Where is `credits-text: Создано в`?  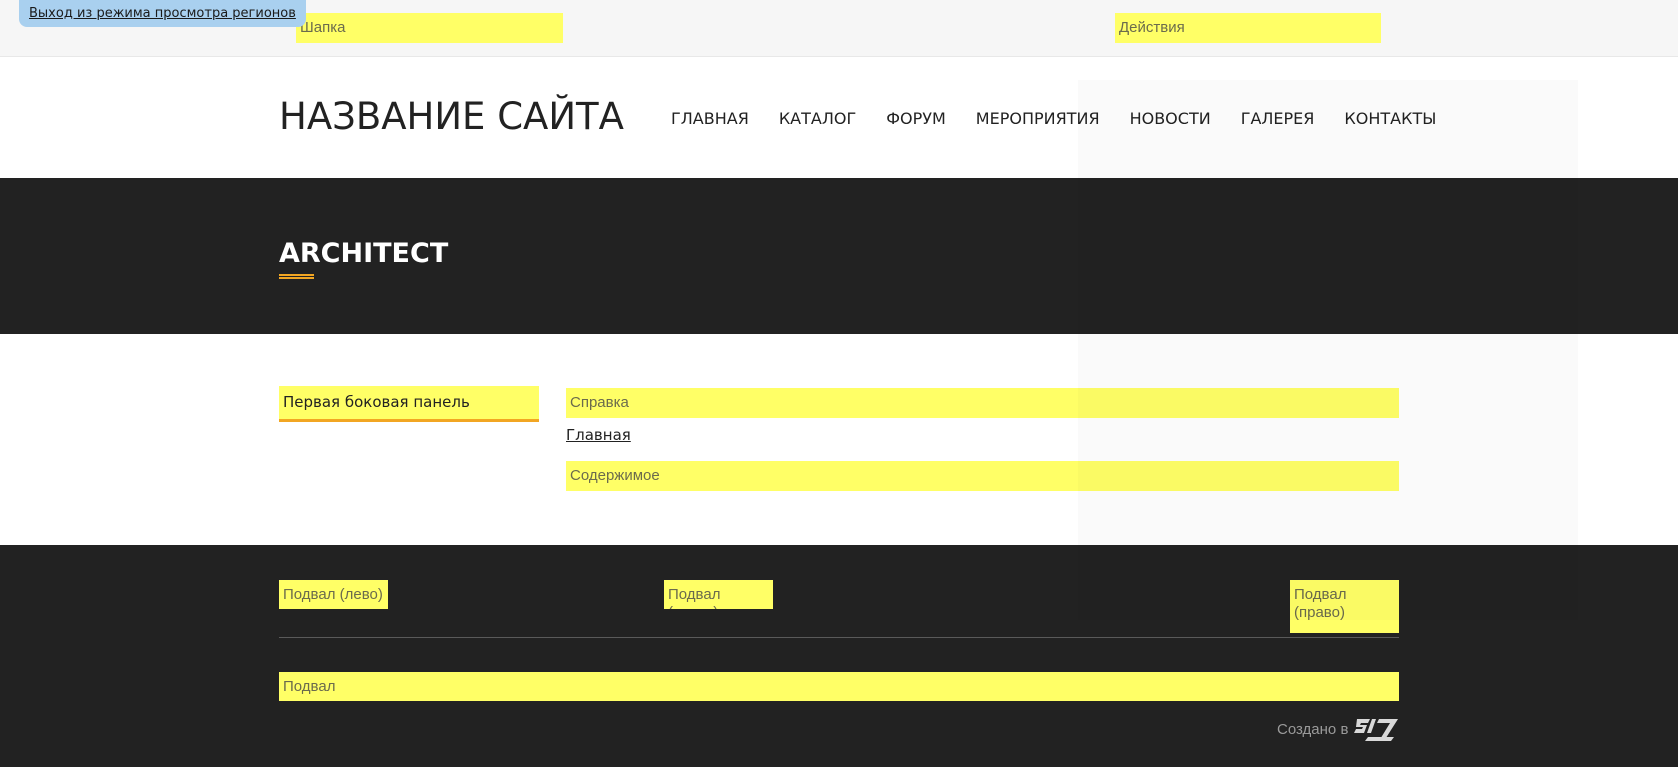
credits-text: Создано в is located at coordinates (1313, 729).